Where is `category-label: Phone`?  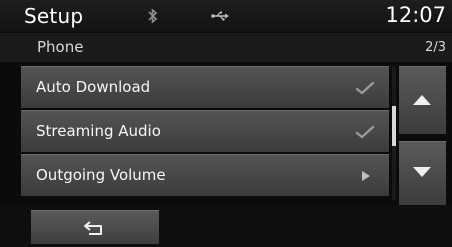
category-label: Phone is located at coordinates (60, 47).